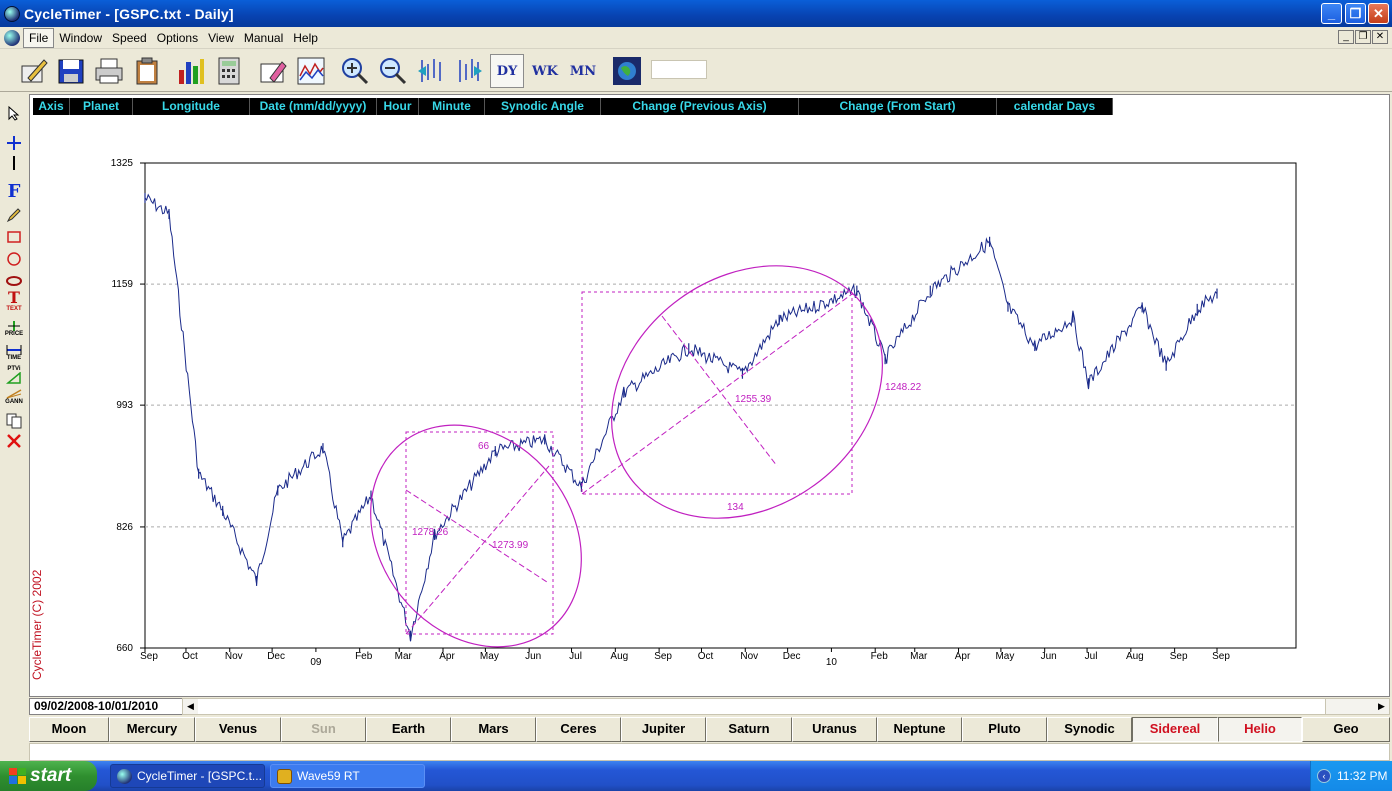 The height and width of the screenshot is (791, 1392). What do you see at coordinates (14, 191) in the screenshot?
I see `fibonacci-icon: F` at bounding box center [14, 191].